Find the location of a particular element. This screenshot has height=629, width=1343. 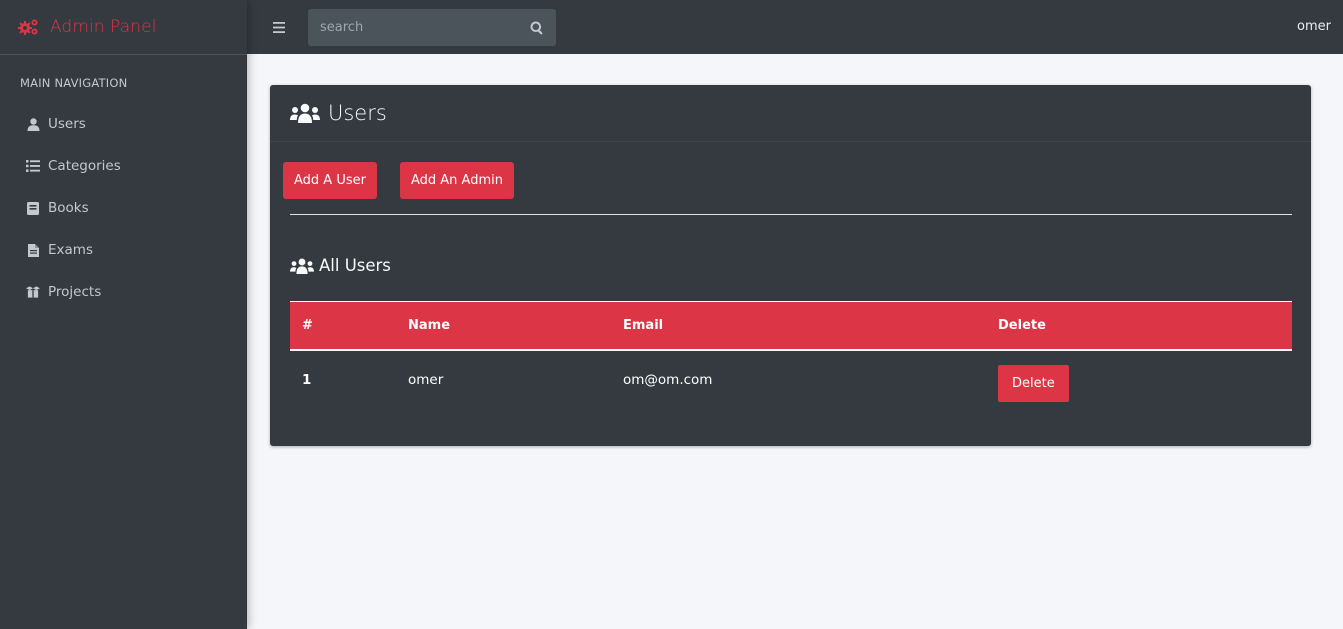

section-title: All Users is located at coordinates (340, 265).